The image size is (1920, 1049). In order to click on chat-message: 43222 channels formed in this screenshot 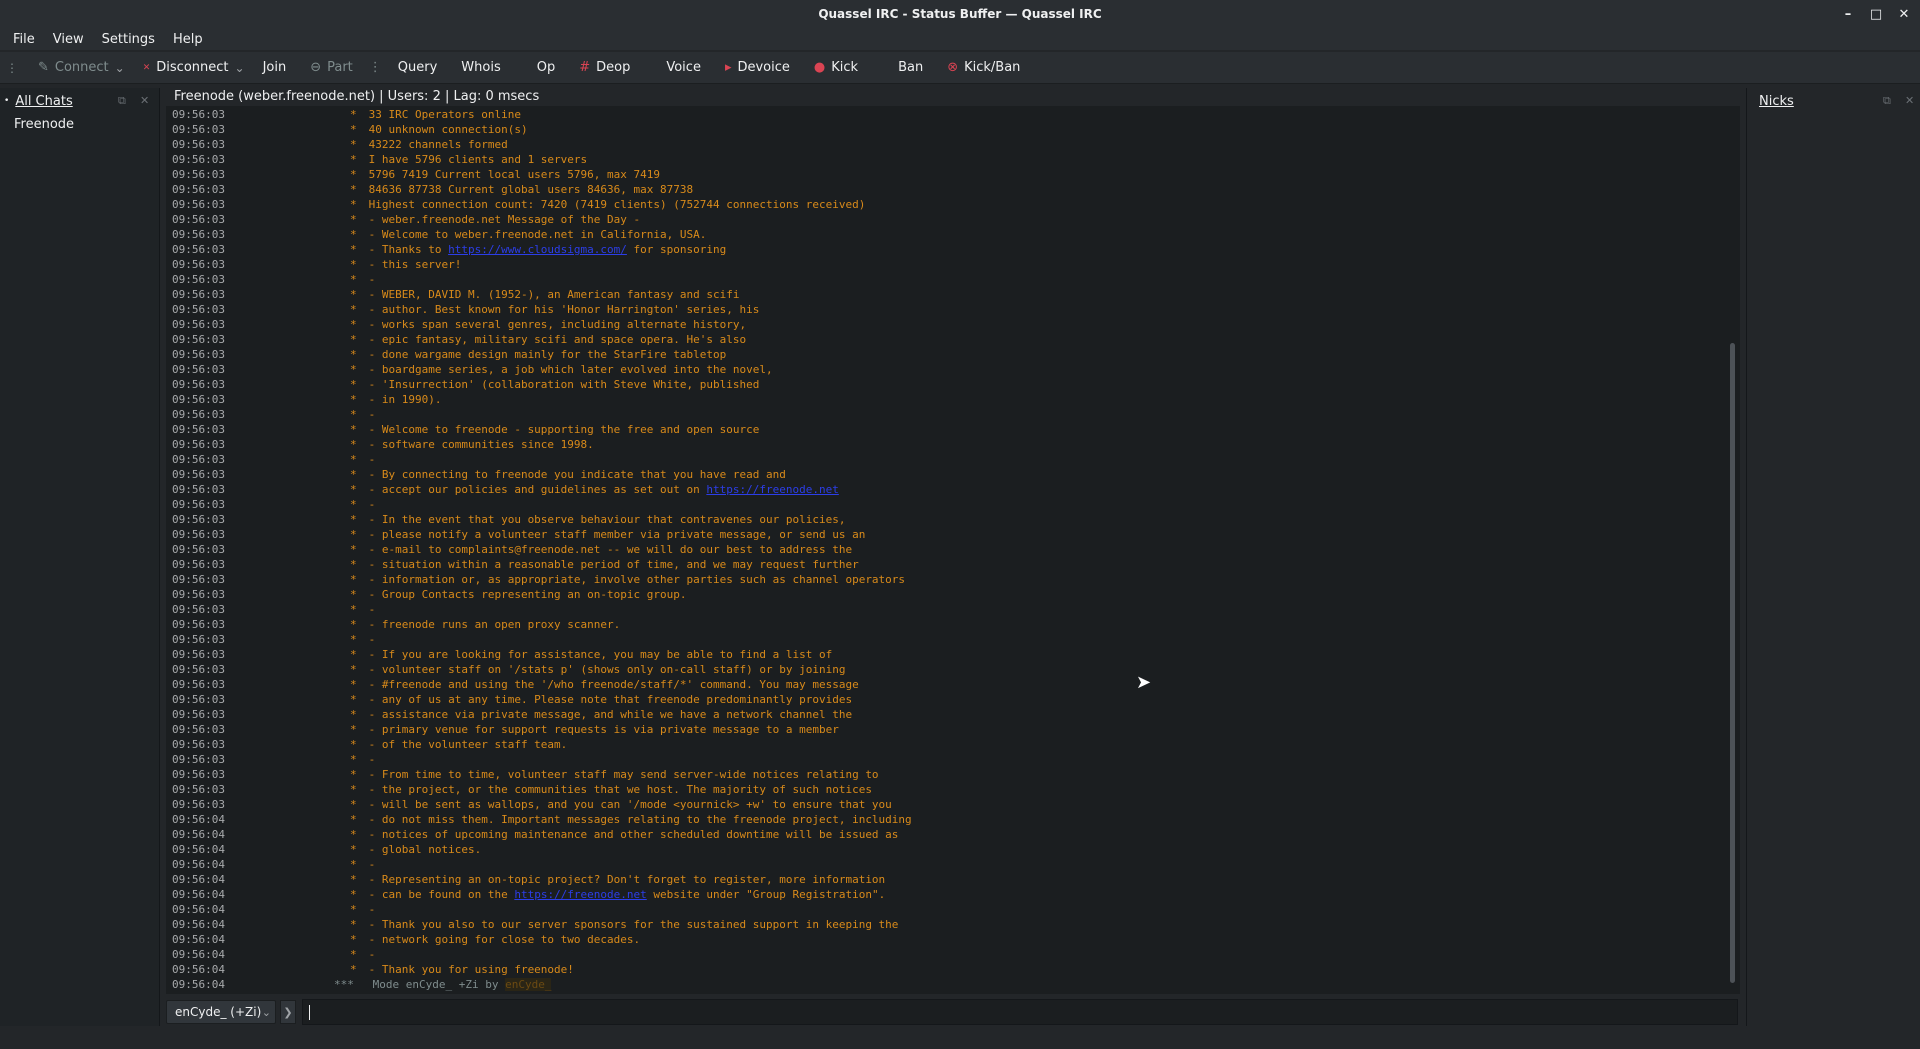, I will do `click(435, 144)`.